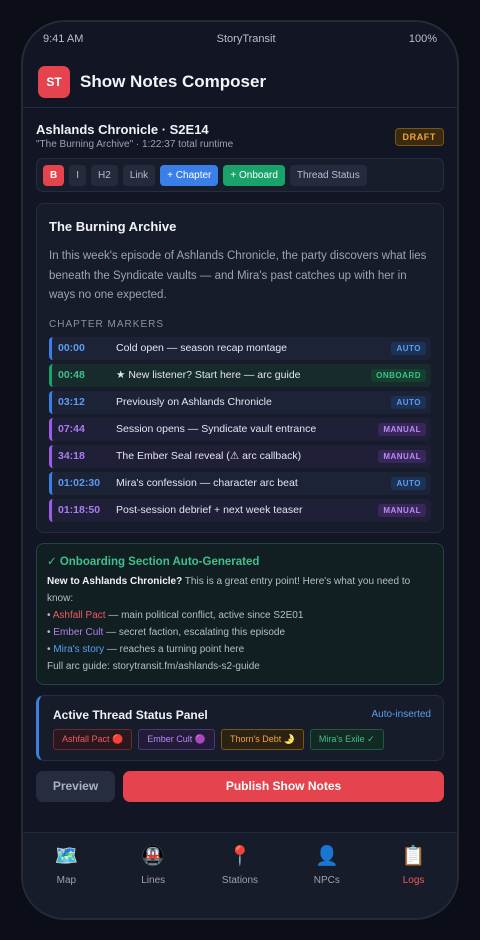 The image size is (480, 940). What do you see at coordinates (209, 510) in the screenshot?
I see `chapter-title: Post-session debrief + next week teaser` at bounding box center [209, 510].